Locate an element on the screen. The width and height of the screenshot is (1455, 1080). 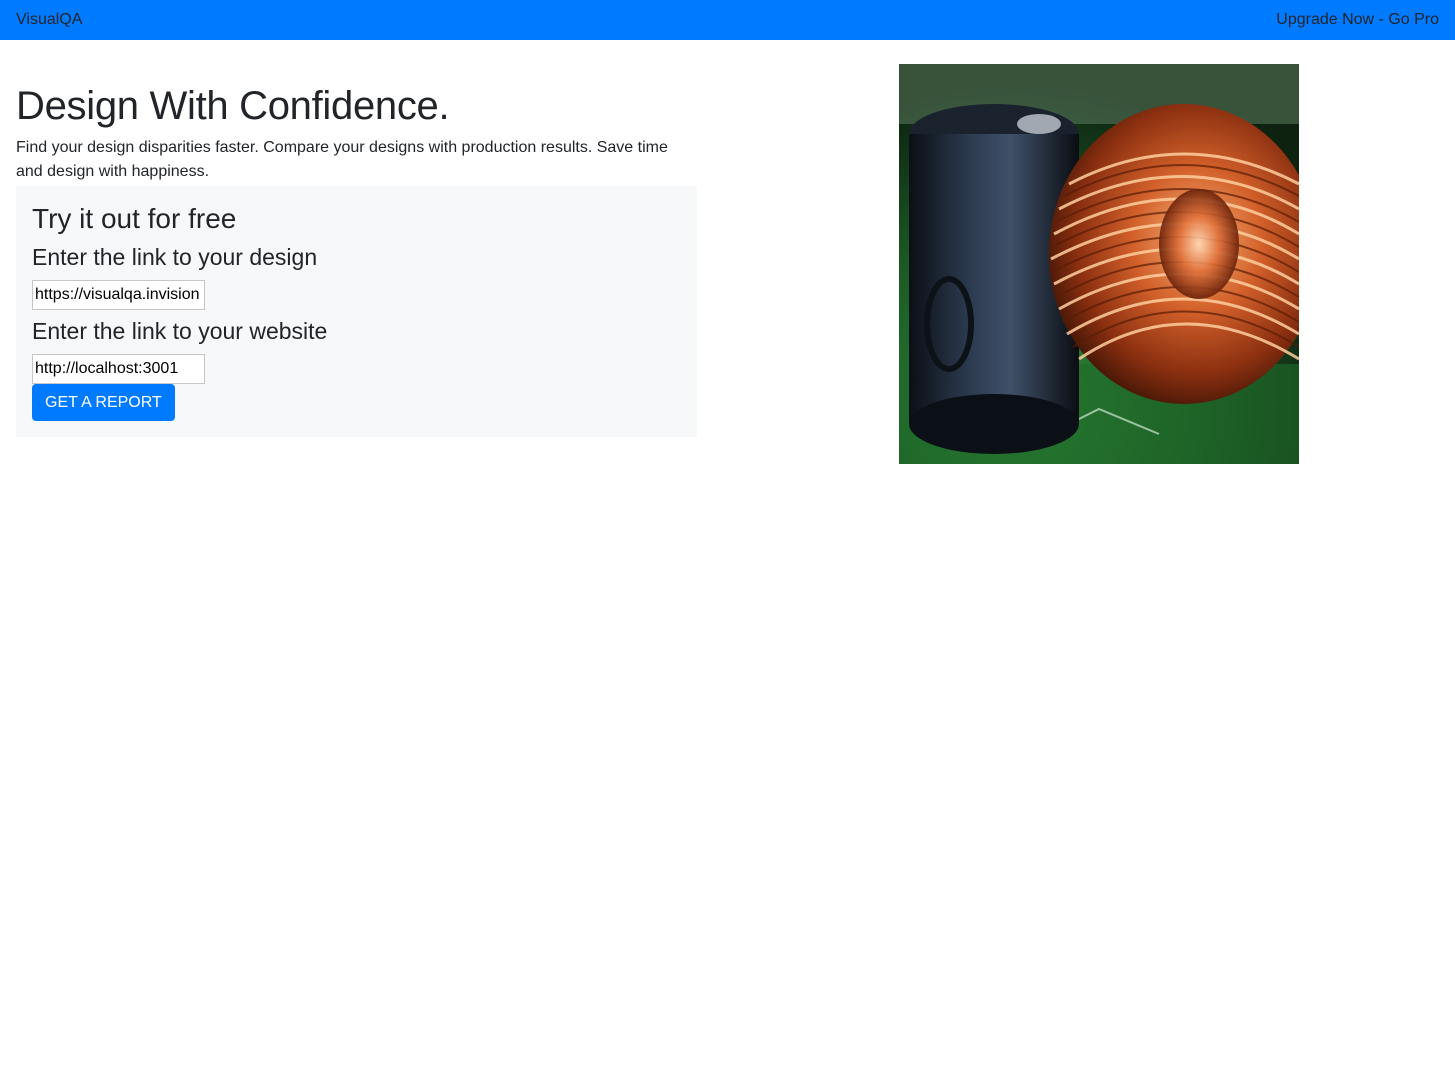
design-link-input is located at coordinates (118, 295).